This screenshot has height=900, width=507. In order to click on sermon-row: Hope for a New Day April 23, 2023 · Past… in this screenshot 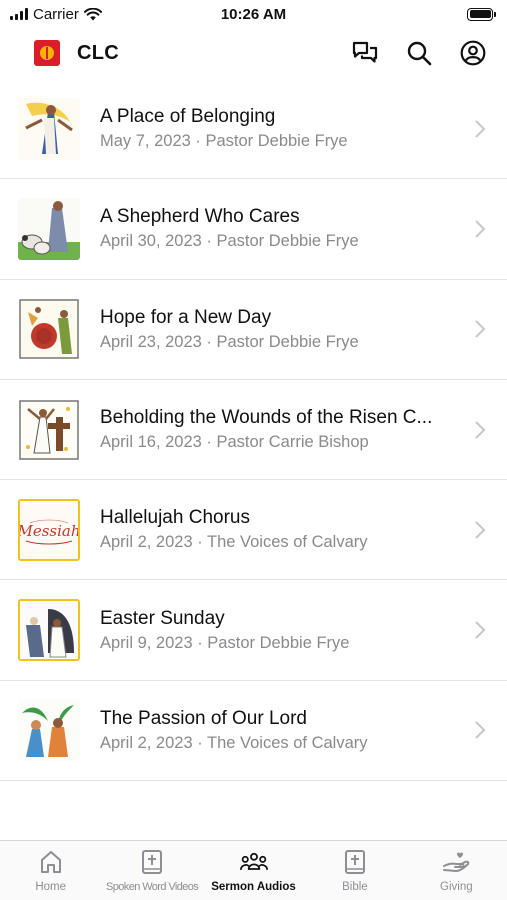, I will do `click(253, 330)`.